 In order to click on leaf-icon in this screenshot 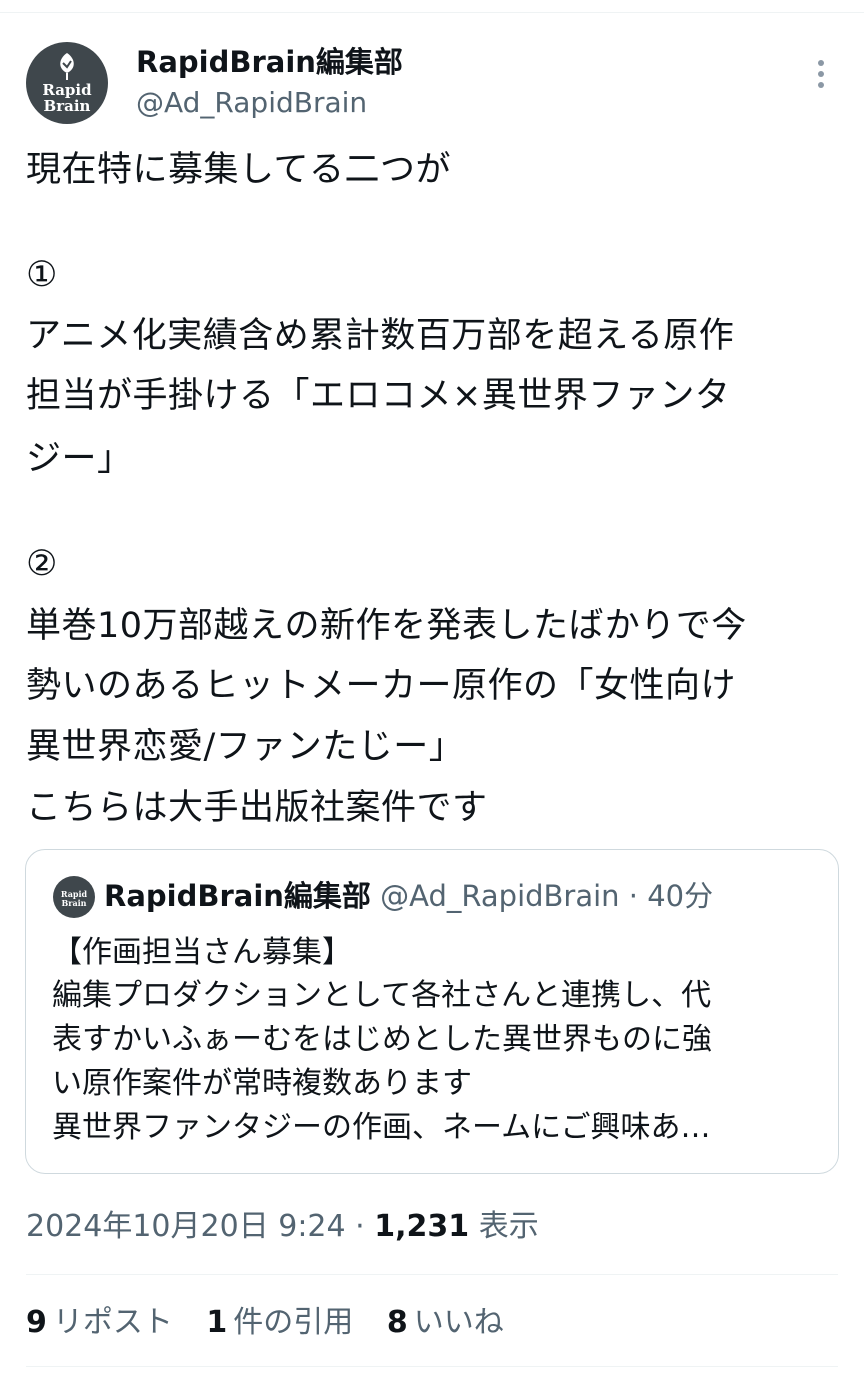, I will do `click(67, 66)`.